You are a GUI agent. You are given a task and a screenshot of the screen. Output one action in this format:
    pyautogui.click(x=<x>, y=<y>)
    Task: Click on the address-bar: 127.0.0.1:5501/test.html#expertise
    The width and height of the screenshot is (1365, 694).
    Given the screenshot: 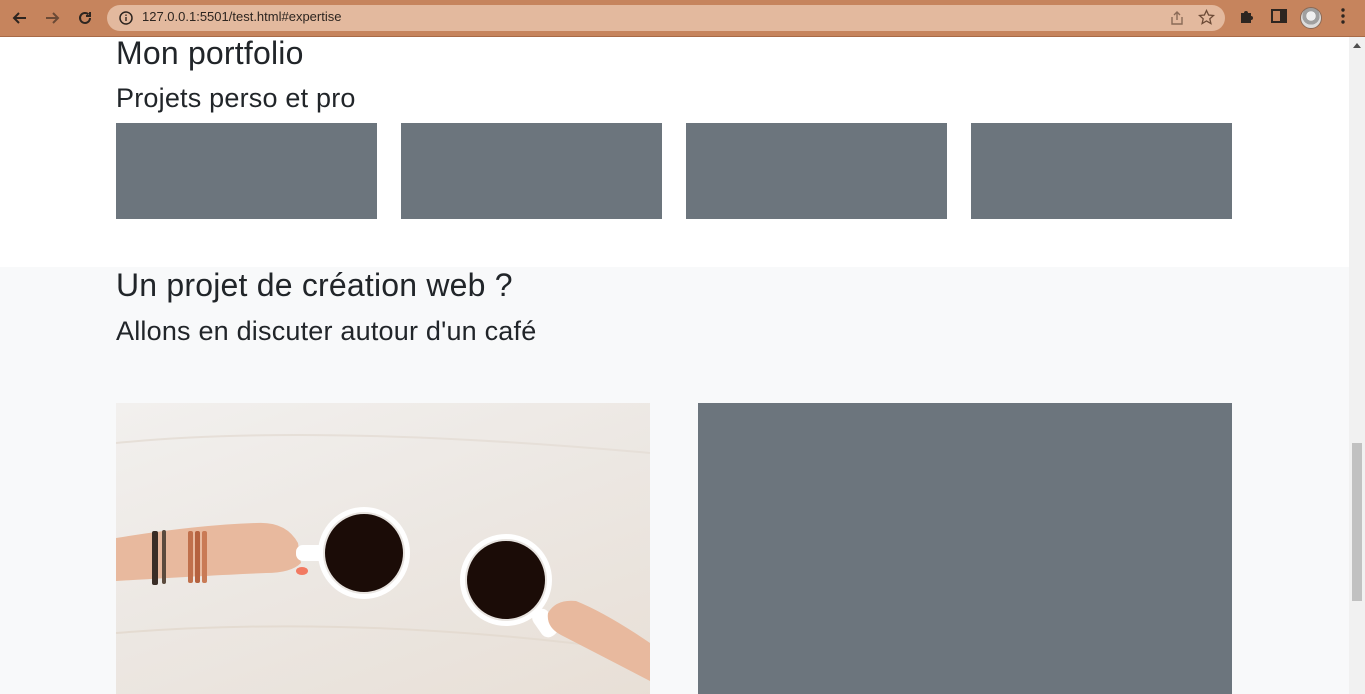 What is the action you would take?
    pyautogui.click(x=666, y=18)
    